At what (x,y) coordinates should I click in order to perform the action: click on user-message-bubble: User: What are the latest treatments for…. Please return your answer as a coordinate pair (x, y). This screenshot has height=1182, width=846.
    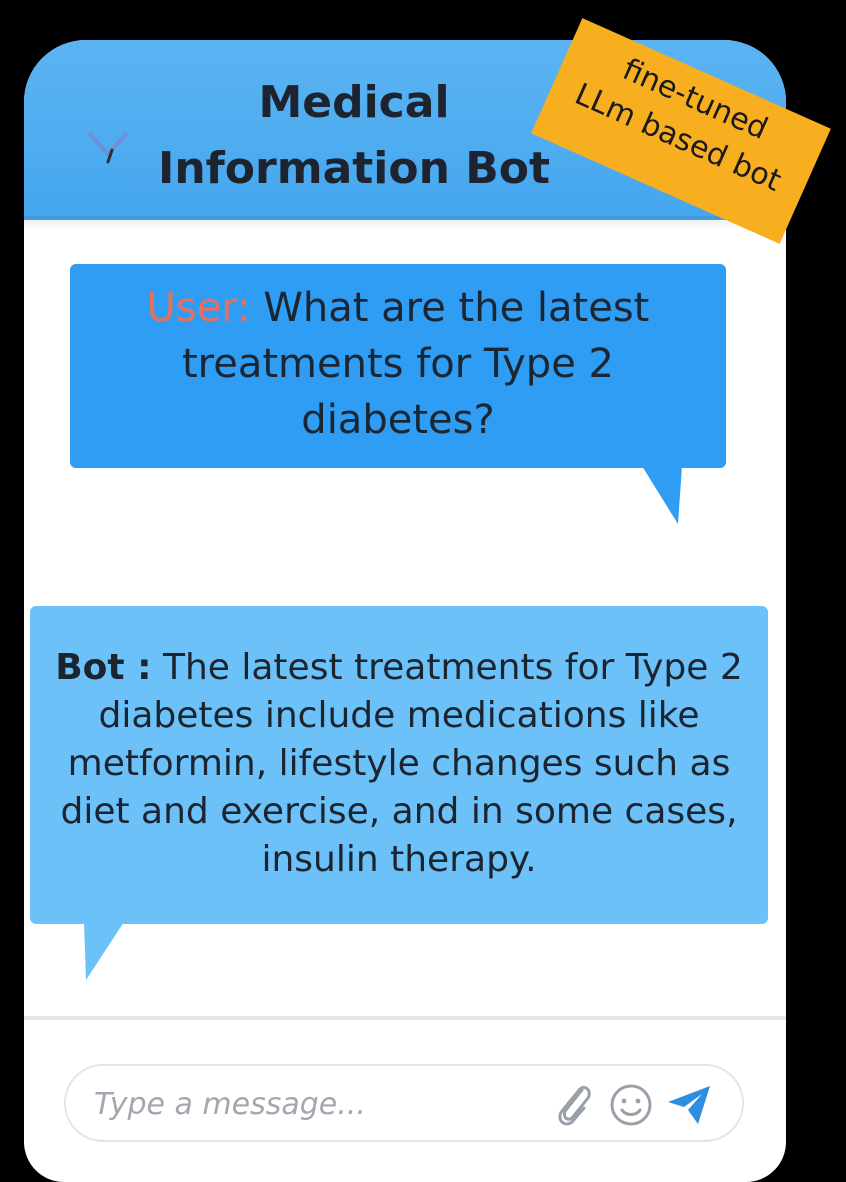
    Looking at the image, I should click on (398, 366).